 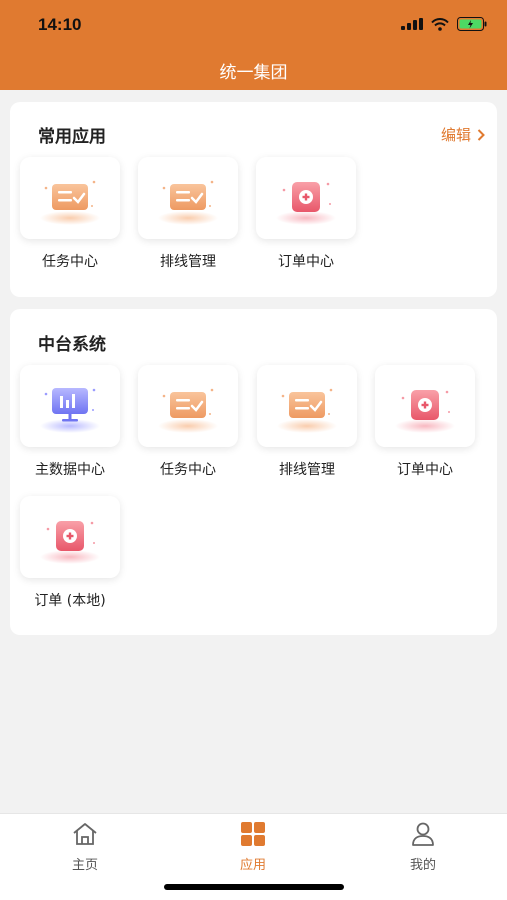 What do you see at coordinates (252, 865) in the screenshot?
I see `tab-label: 应用` at bounding box center [252, 865].